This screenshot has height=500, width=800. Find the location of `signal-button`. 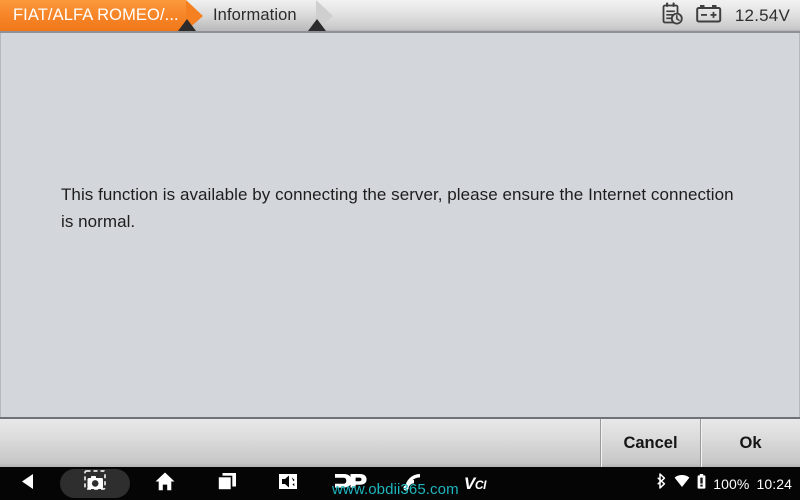

signal-button is located at coordinates (413, 483).